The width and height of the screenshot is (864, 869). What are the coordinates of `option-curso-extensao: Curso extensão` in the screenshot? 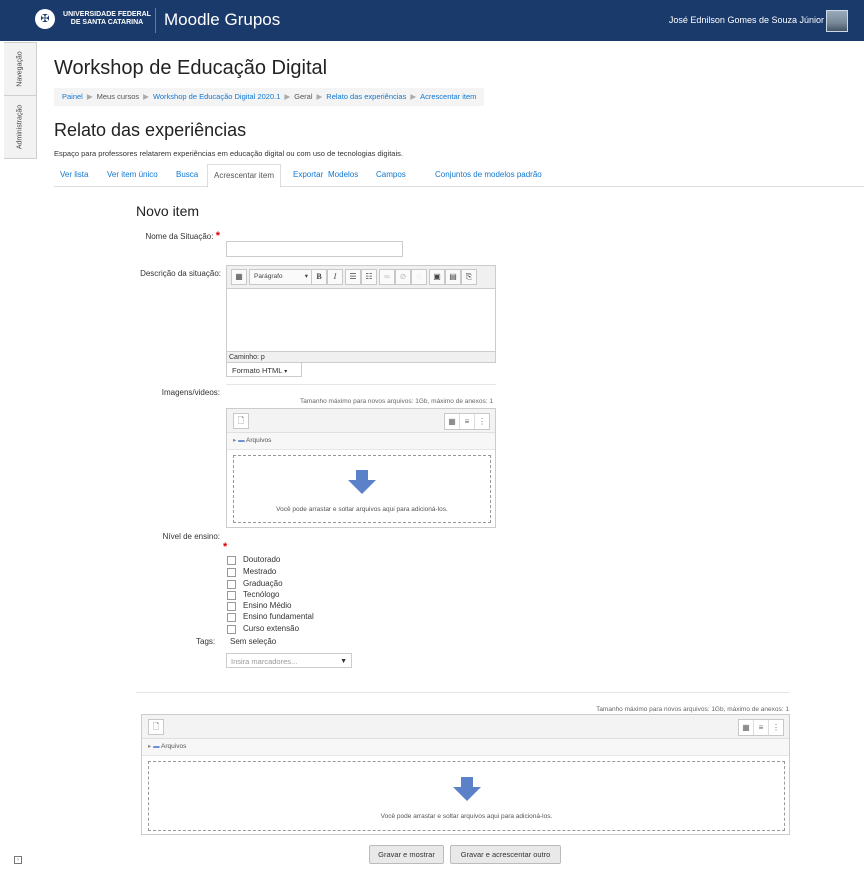 It's located at (271, 628).